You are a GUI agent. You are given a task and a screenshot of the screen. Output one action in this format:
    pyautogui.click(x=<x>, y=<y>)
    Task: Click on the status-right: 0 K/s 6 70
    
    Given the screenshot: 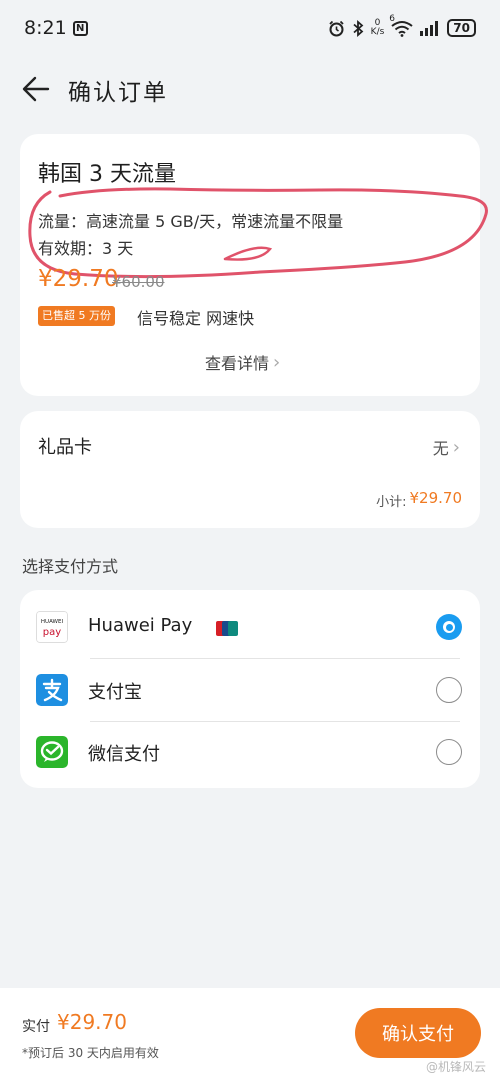 What is the action you would take?
    pyautogui.click(x=402, y=25)
    